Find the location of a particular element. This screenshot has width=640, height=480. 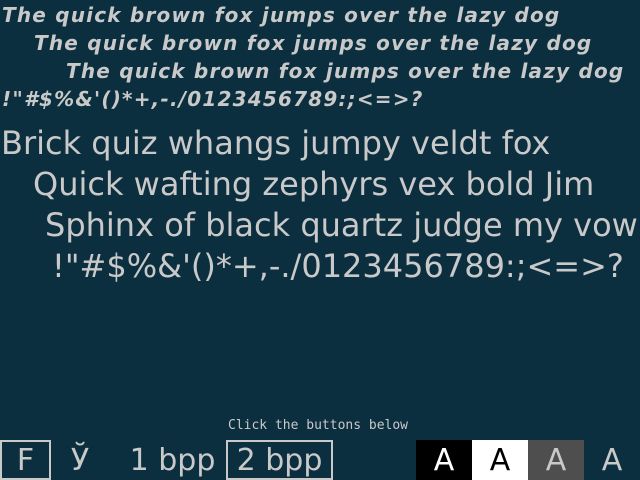

color-swatch-black-button: A is located at coordinates (444, 460).